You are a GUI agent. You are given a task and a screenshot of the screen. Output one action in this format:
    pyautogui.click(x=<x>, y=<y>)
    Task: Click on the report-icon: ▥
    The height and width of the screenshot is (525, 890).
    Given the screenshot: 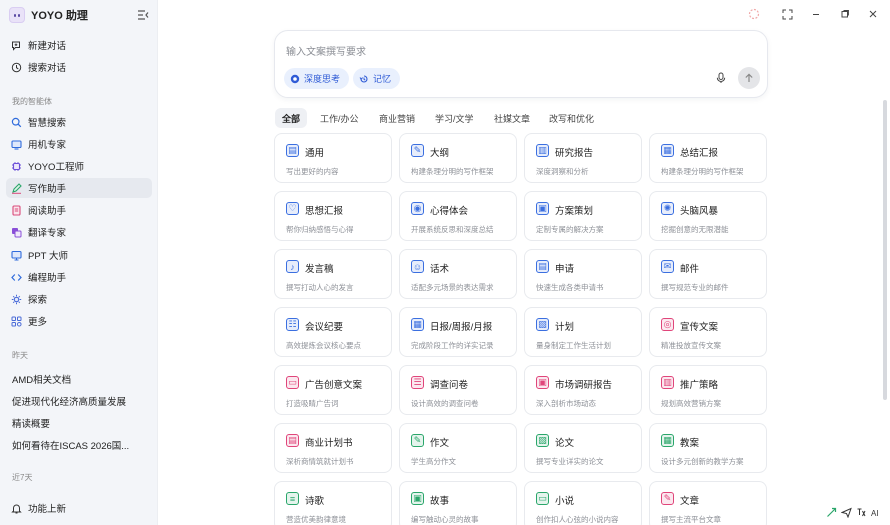 What is the action you would take?
    pyautogui.click(x=542, y=150)
    